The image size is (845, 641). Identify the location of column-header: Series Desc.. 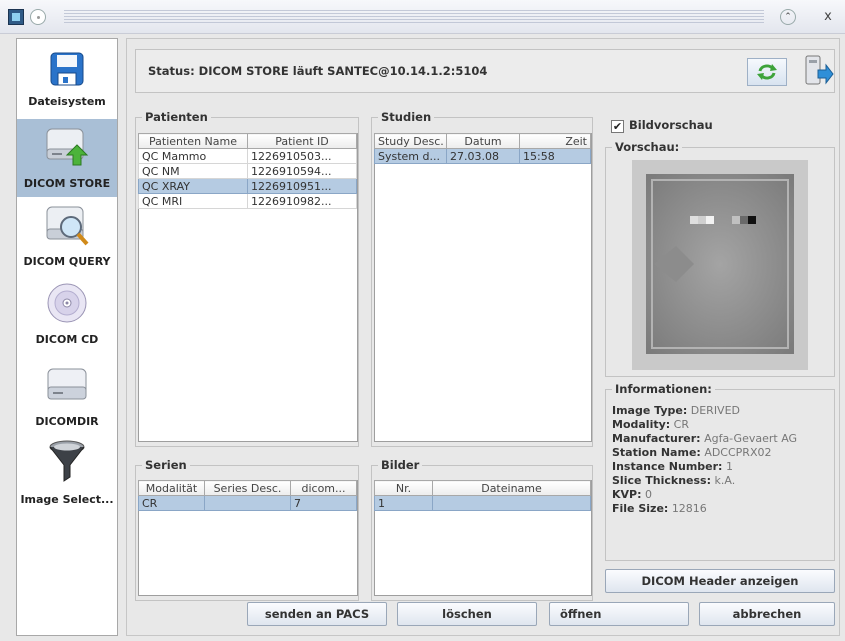
(247, 488).